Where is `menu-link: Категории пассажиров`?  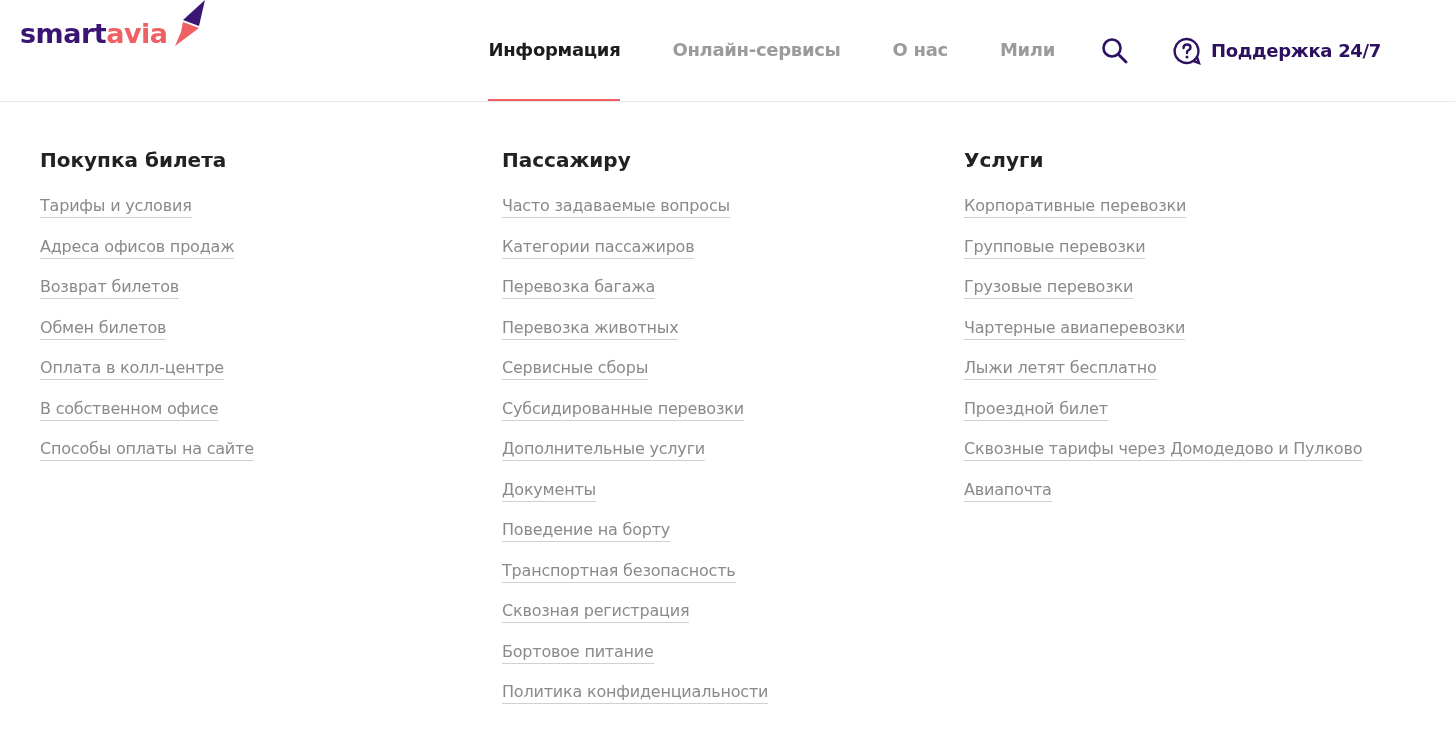 menu-link: Категории пассажиров is located at coordinates (598, 247).